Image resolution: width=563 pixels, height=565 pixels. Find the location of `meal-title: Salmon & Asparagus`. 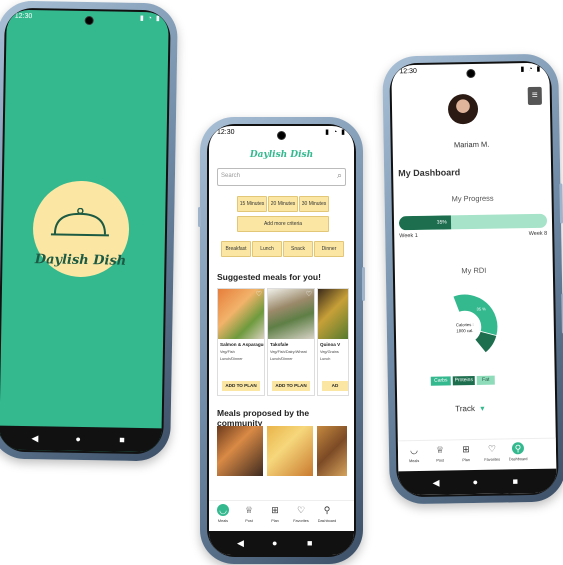

meal-title: Salmon & Asparagus is located at coordinates (242, 344).